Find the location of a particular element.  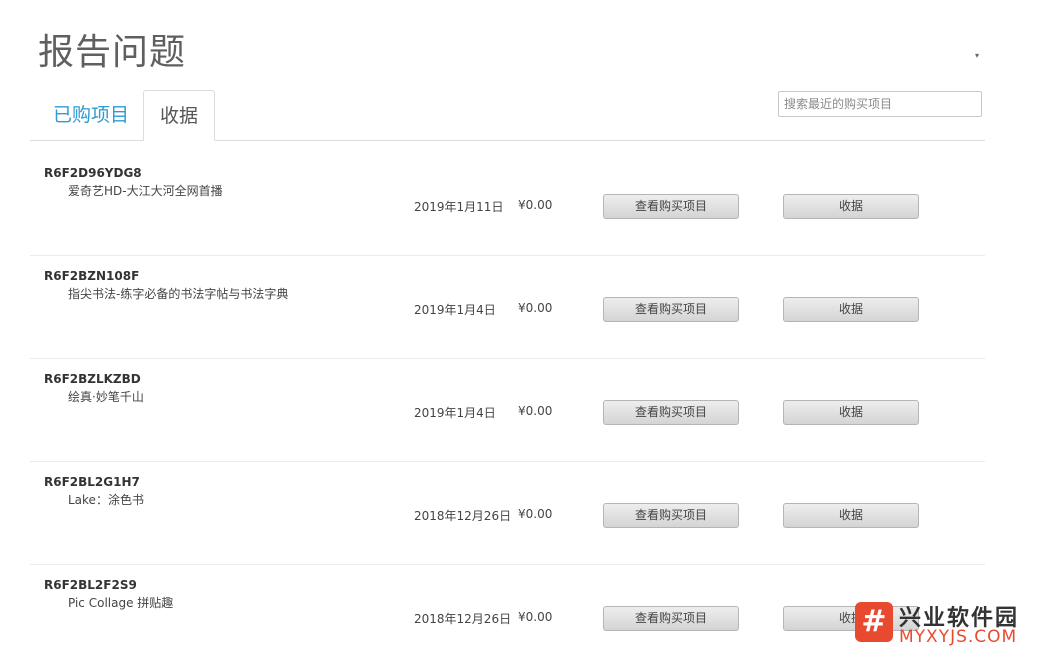

receipt-item-name: Lake：涂色书 is located at coordinates (106, 500).